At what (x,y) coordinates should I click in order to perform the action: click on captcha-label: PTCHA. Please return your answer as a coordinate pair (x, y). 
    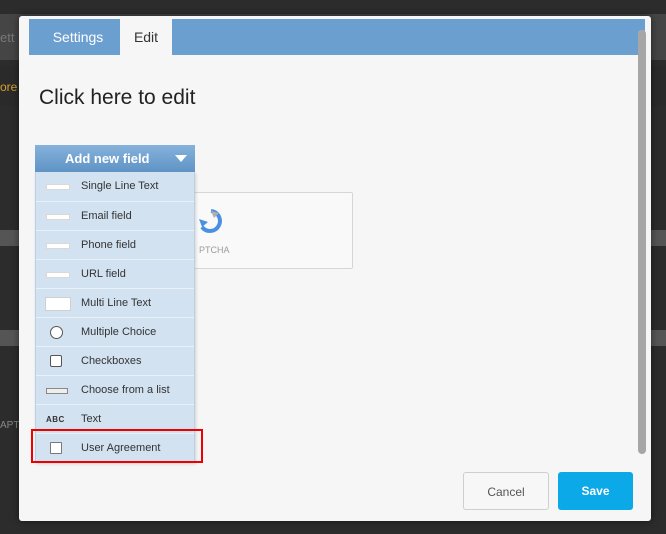
    Looking at the image, I should click on (214, 250).